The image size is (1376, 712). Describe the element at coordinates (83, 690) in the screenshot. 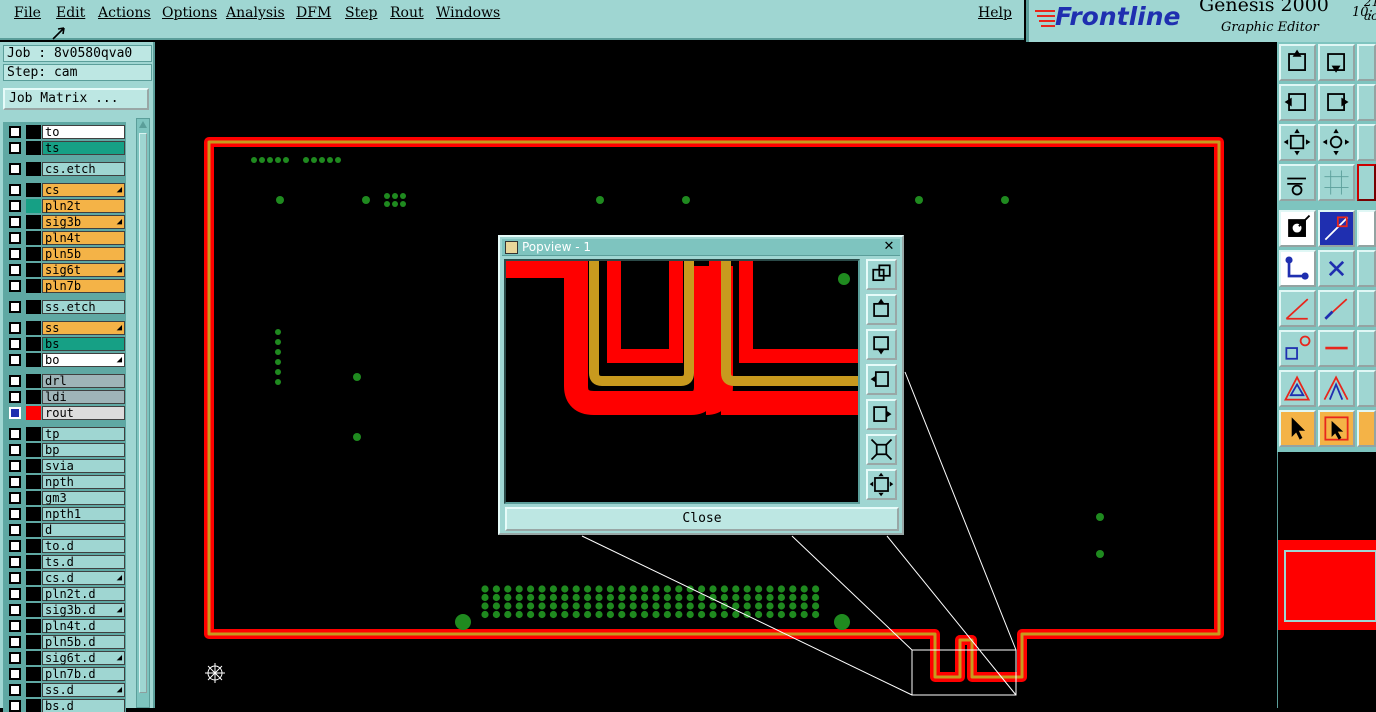

I see `layer-name: ss.d` at that location.